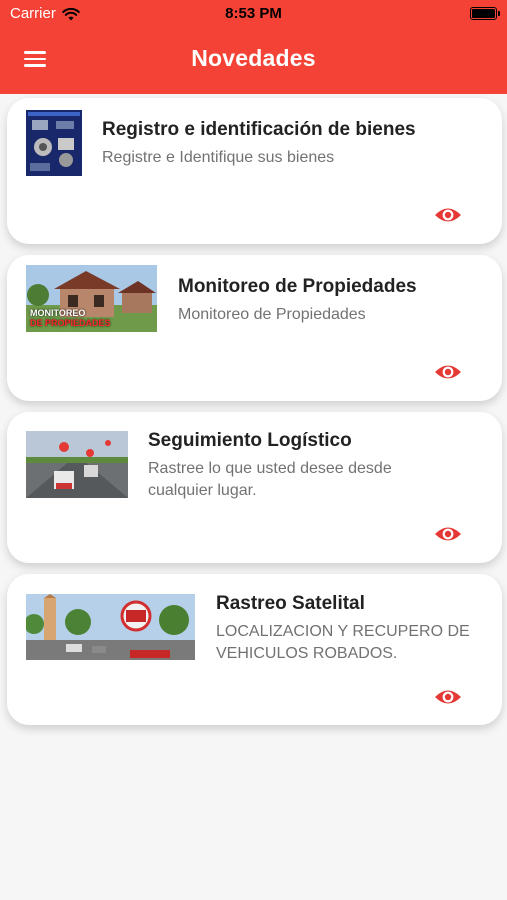  What do you see at coordinates (218, 157) in the screenshot?
I see `card-description: Registre e Identifique sus bienes` at bounding box center [218, 157].